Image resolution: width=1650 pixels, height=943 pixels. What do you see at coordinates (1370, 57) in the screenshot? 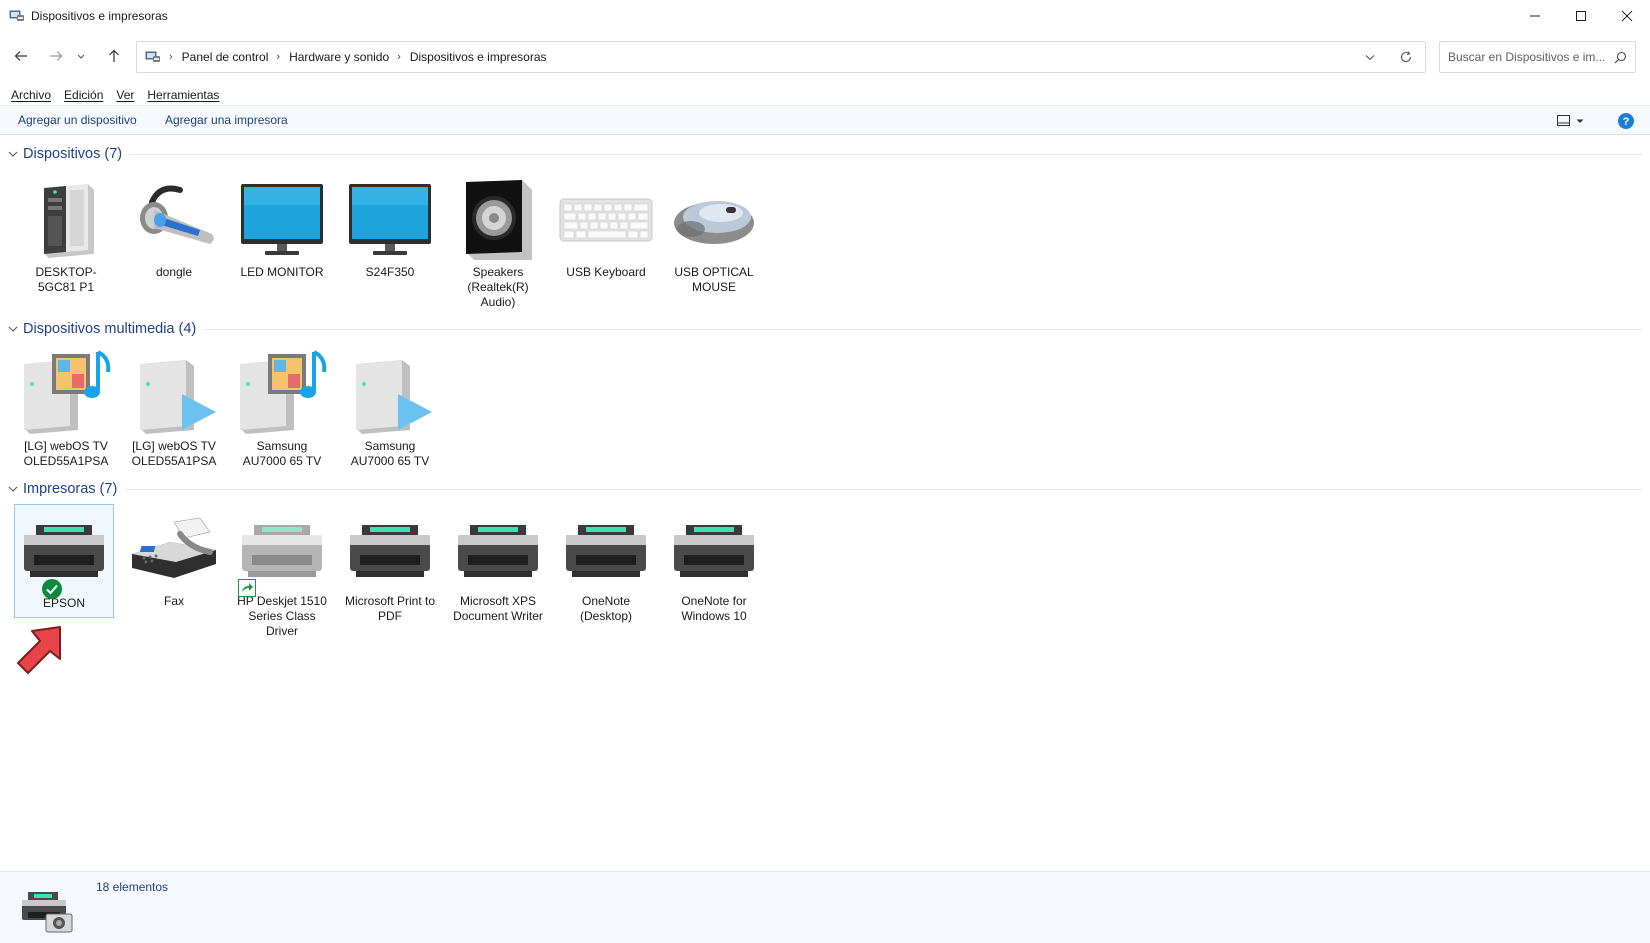
I see `address-history-chevron-icon` at bounding box center [1370, 57].